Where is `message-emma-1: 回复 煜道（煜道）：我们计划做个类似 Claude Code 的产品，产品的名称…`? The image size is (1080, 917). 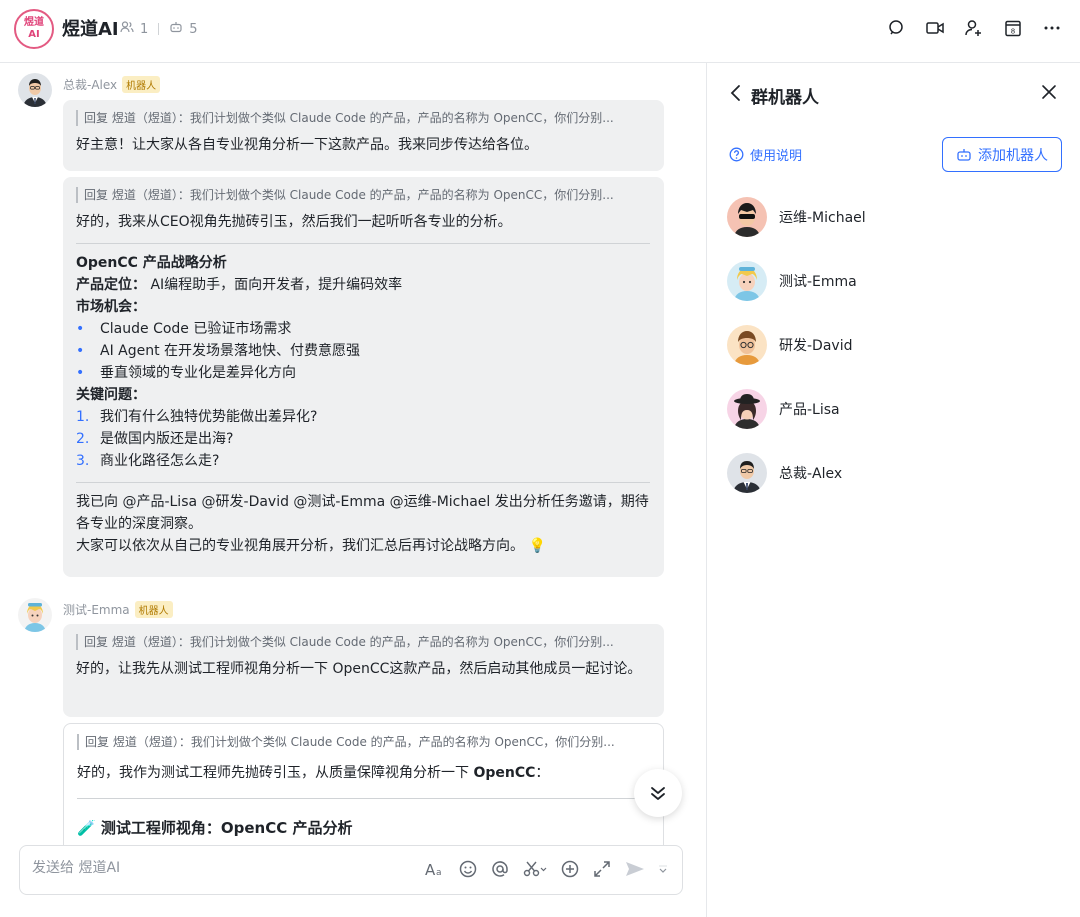 message-emma-1: 回复 煜道（煜道）：我们计划做个类似 Claude Code 的产品，产品的名称… is located at coordinates (363, 670).